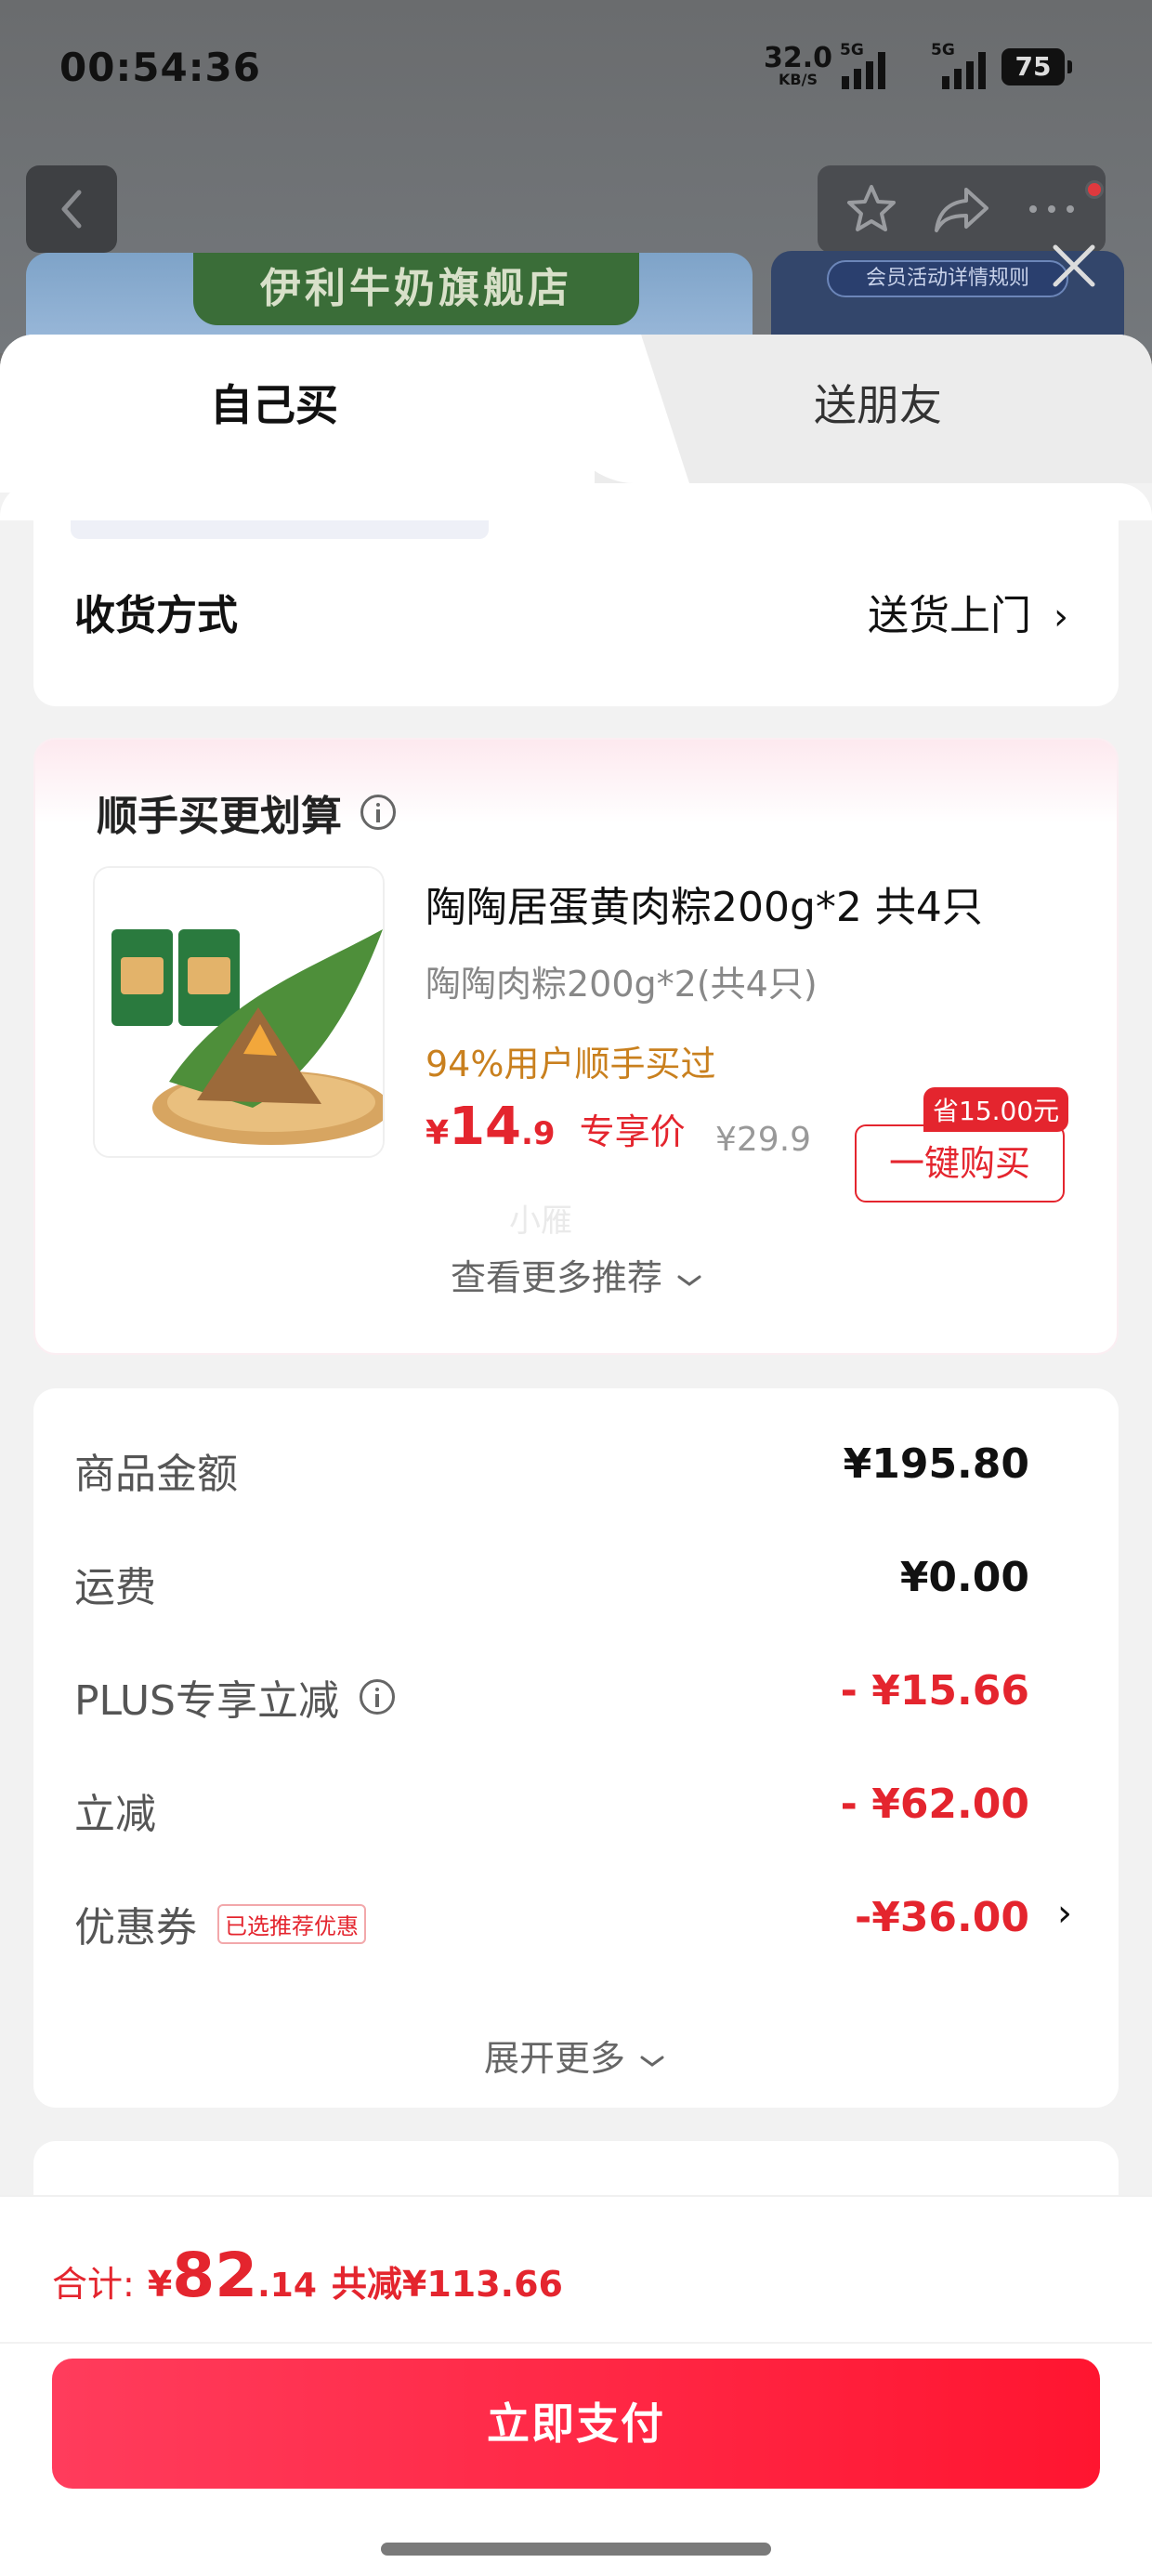 The width and height of the screenshot is (1152, 2576). Describe the element at coordinates (704, 903) in the screenshot. I see `product-name: 陶陶居蛋黄肉粽200g*2 共4只` at that location.